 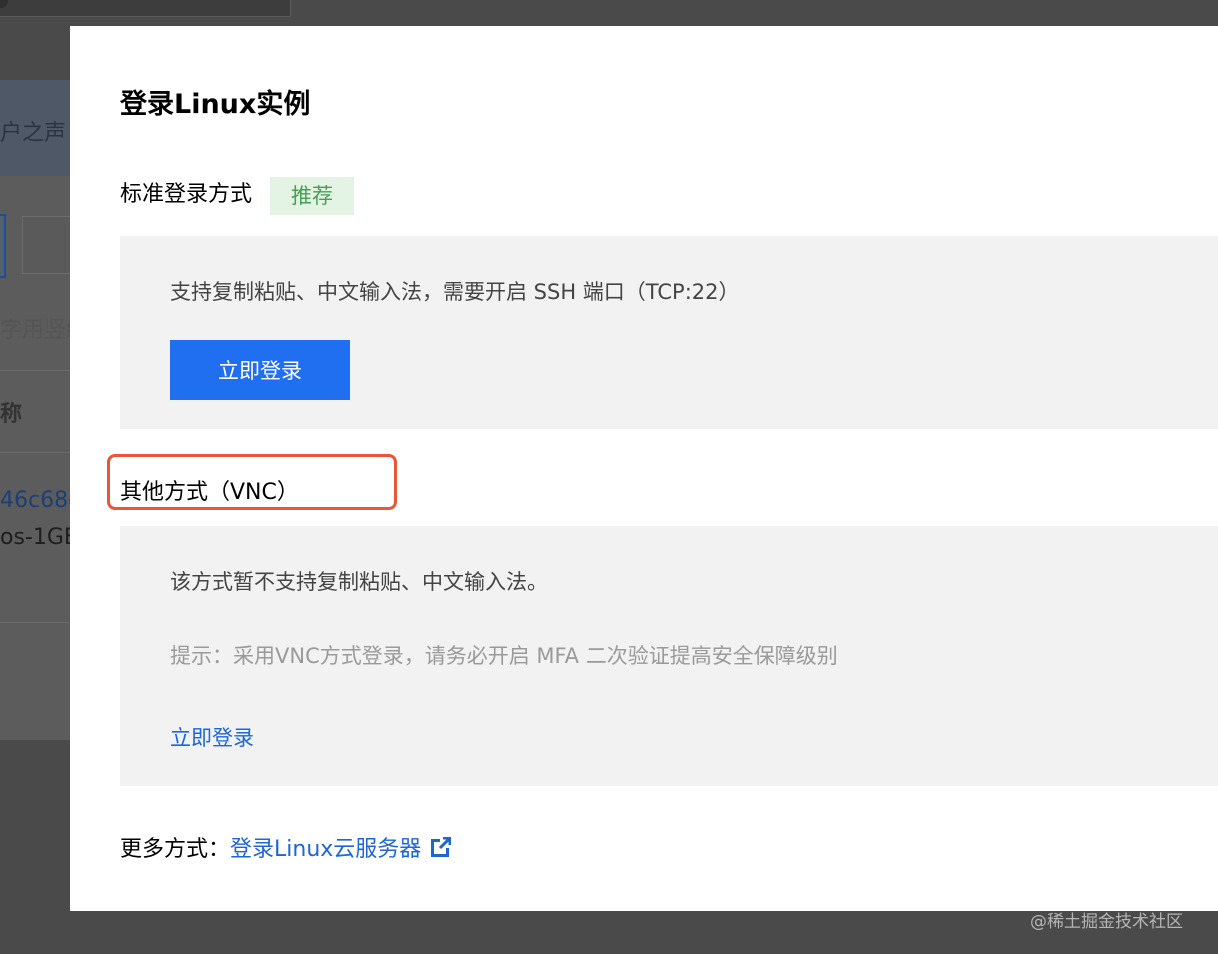 I want to click on external-link-icon, so click(x=441, y=847).